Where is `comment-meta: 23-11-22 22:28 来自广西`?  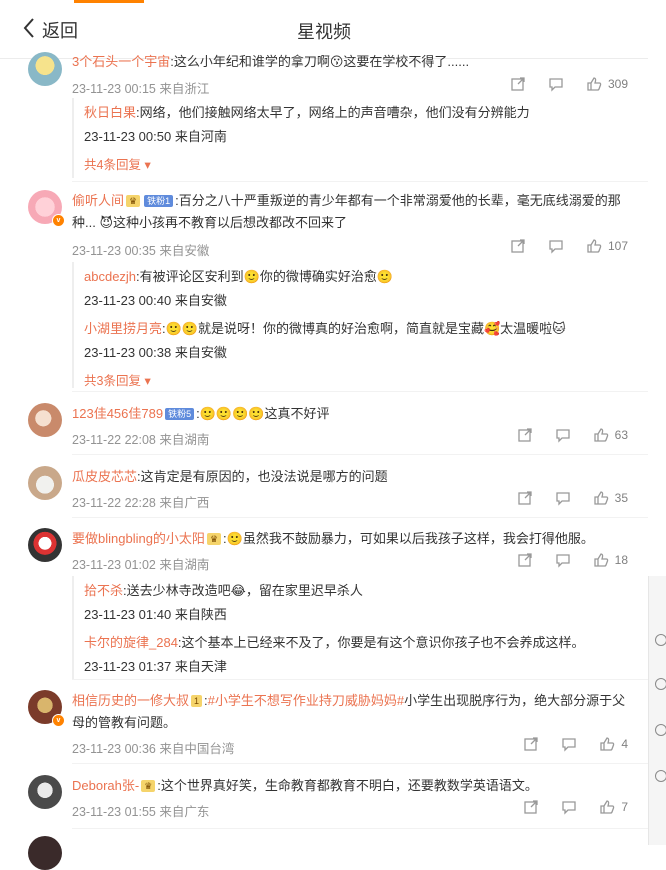 comment-meta: 23-11-22 22:28 来自广西 is located at coordinates (141, 503).